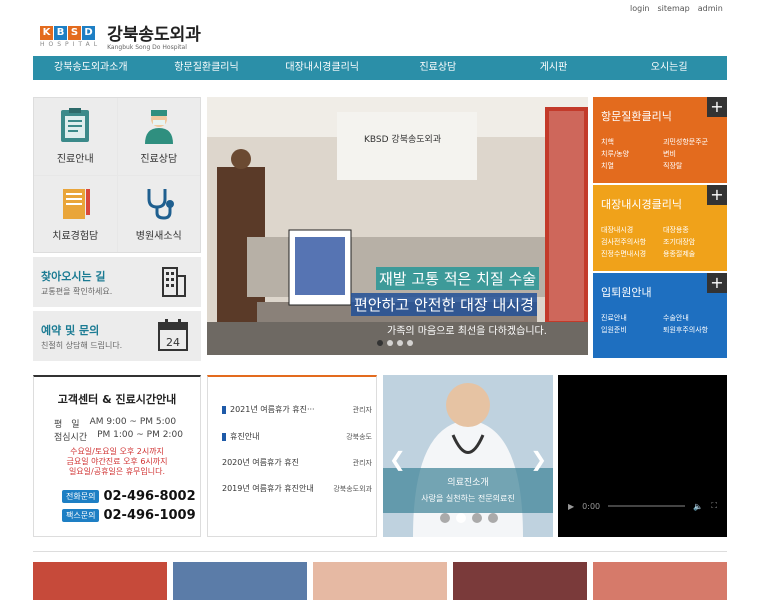 This screenshot has height=600, width=760. What do you see at coordinates (632, 242) in the screenshot?
I see `panel-link: 검사전주의사항` at bounding box center [632, 242].